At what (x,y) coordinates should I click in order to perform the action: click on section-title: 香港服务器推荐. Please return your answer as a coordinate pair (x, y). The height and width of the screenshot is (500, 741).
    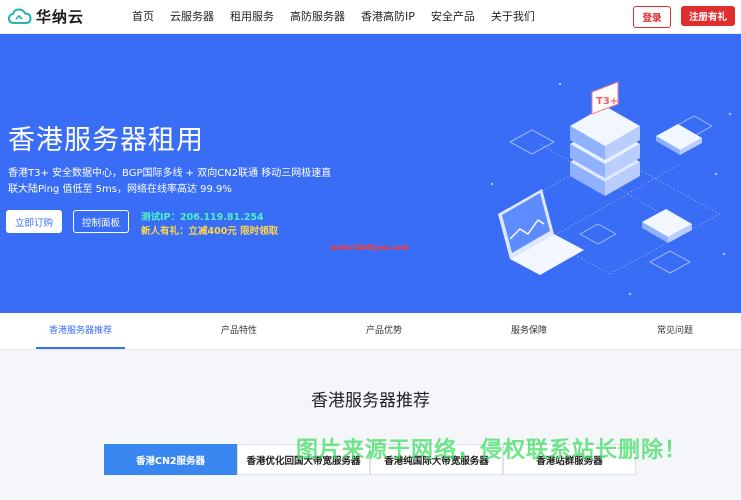
    Looking at the image, I should click on (370, 401).